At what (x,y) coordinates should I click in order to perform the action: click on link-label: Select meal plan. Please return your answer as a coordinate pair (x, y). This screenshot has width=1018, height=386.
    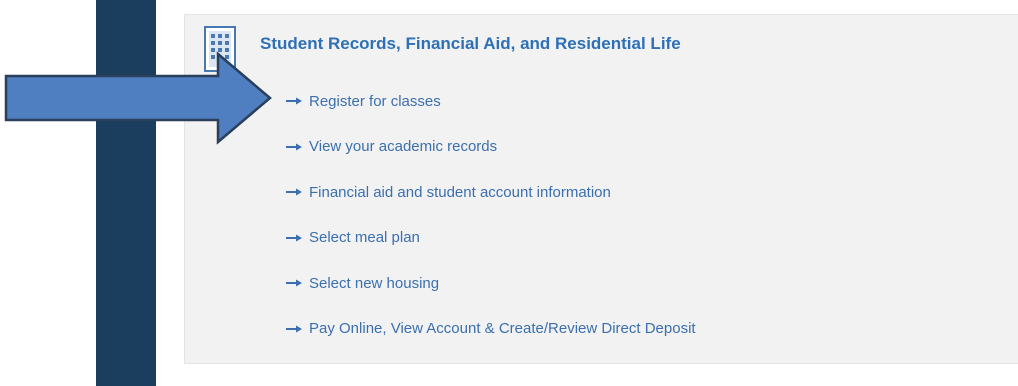
    Looking at the image, I should click on (364, 237).